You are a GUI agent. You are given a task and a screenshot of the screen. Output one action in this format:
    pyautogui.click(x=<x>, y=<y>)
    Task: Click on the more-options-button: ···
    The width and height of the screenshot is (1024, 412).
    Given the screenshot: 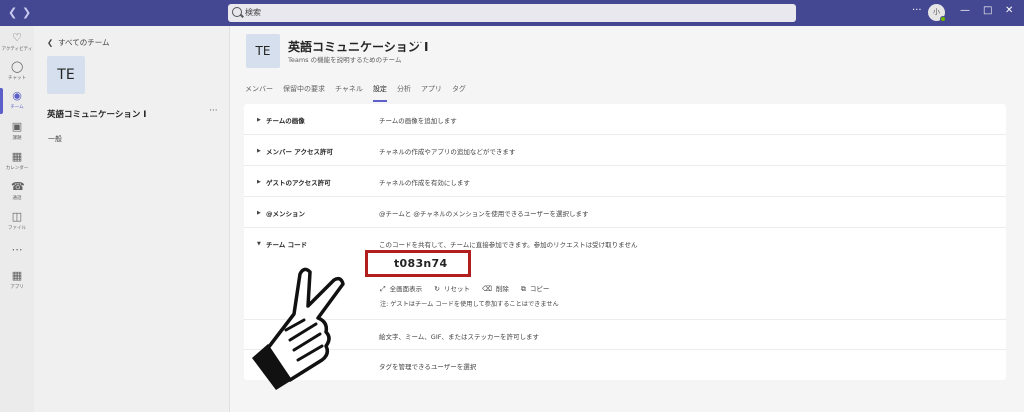 What is the action you would take?
    pyautogui.click(x=917, y=10)
    